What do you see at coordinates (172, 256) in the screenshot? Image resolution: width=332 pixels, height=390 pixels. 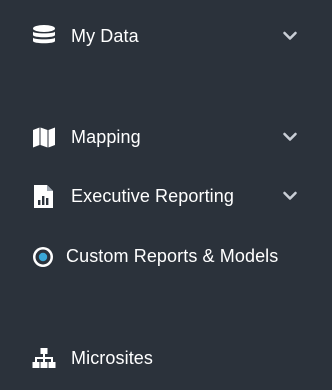 I see `nav-label-custom-reports-models: Custom Reports & Models` at bounding box center [172, 256].